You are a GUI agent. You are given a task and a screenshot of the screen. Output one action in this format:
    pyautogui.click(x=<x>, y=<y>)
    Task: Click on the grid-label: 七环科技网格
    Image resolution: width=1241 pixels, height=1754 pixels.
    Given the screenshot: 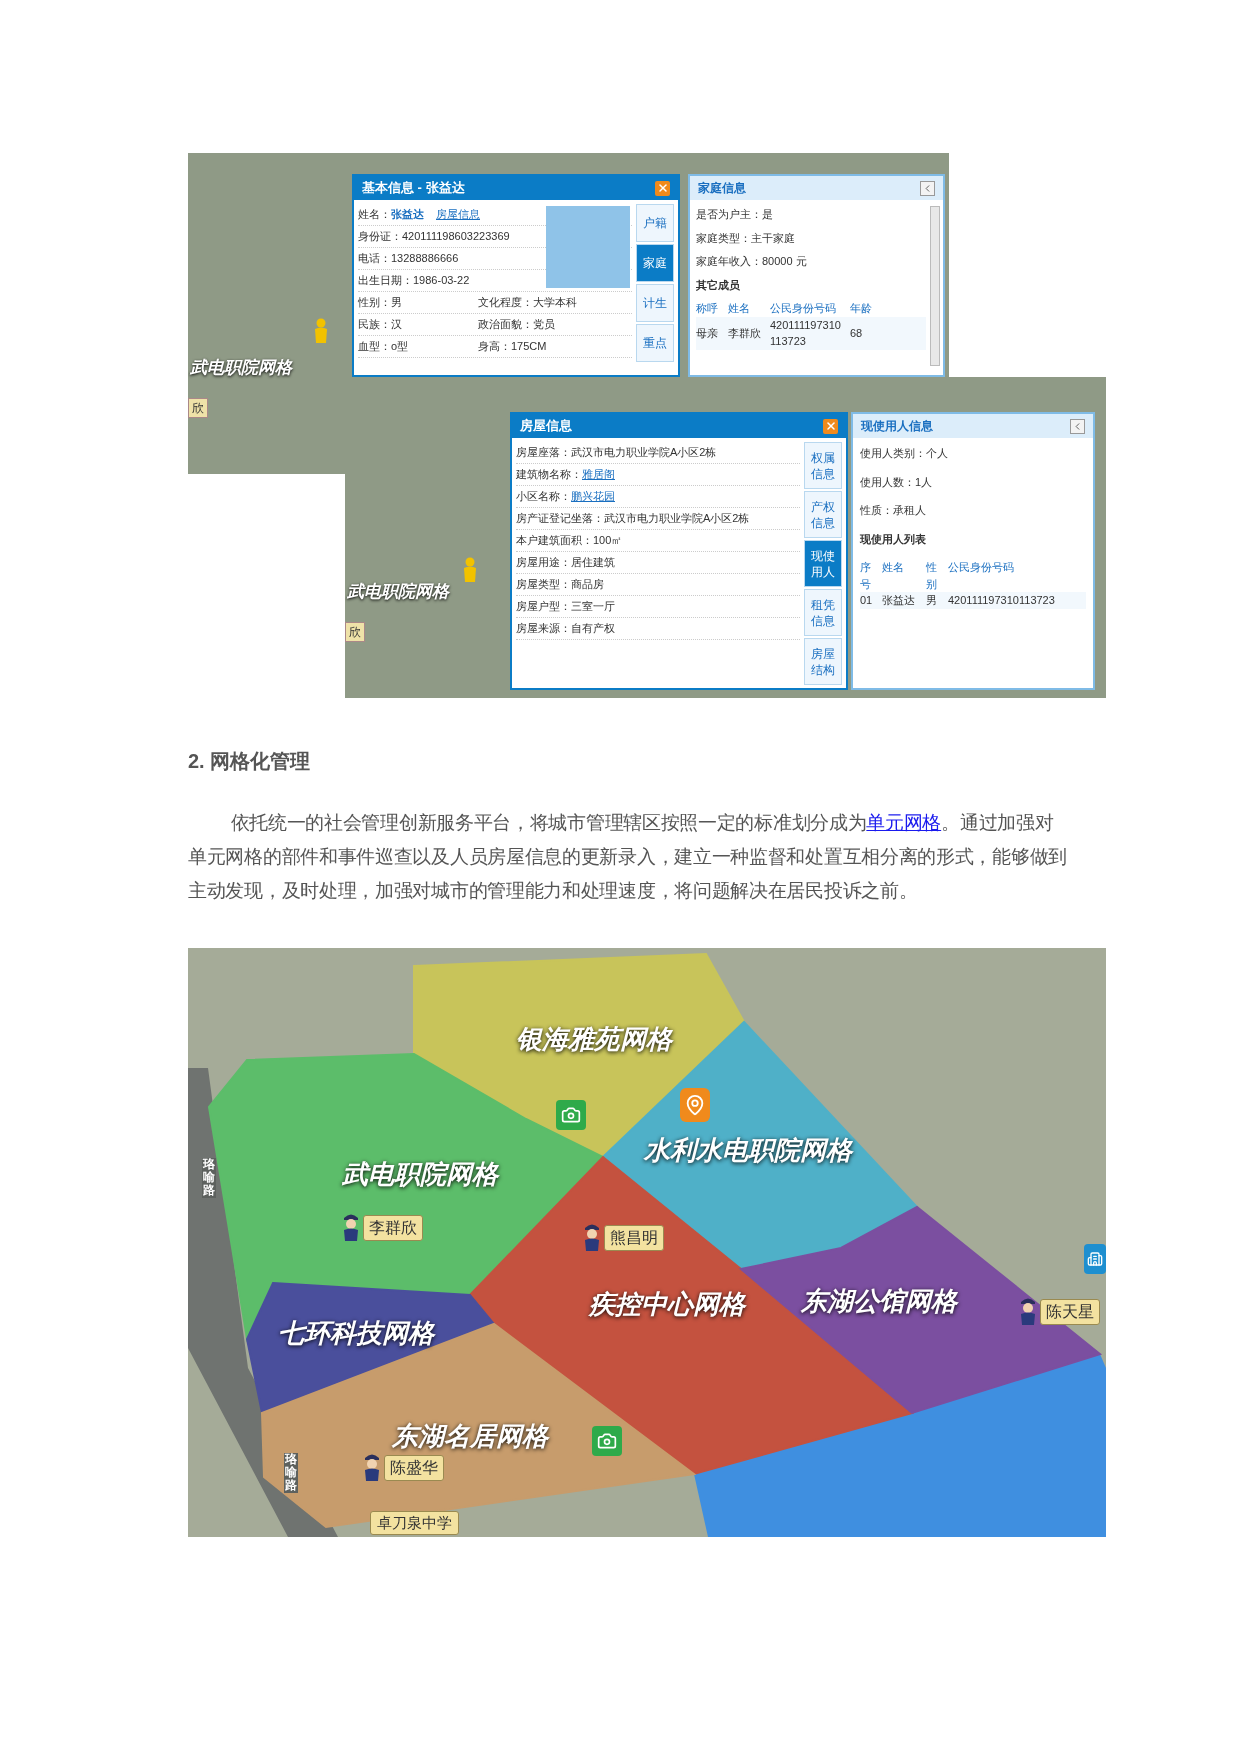 What is the action you would take?
    pyautogui.click(x=356, y=1333)
    